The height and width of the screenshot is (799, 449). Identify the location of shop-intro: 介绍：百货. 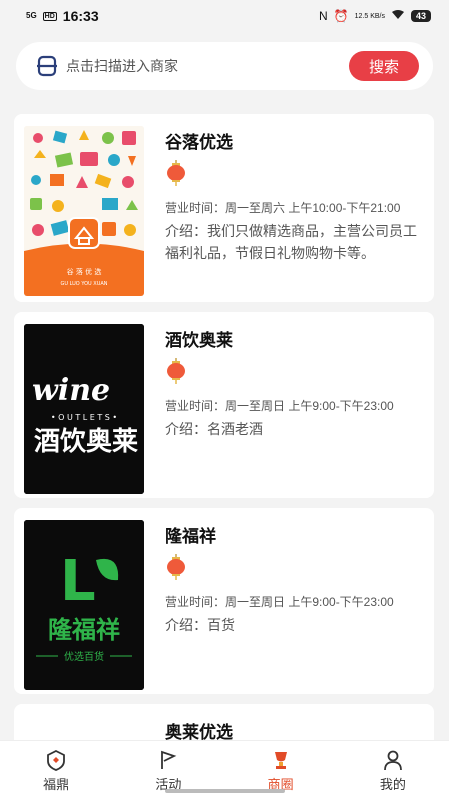
(200, 625).